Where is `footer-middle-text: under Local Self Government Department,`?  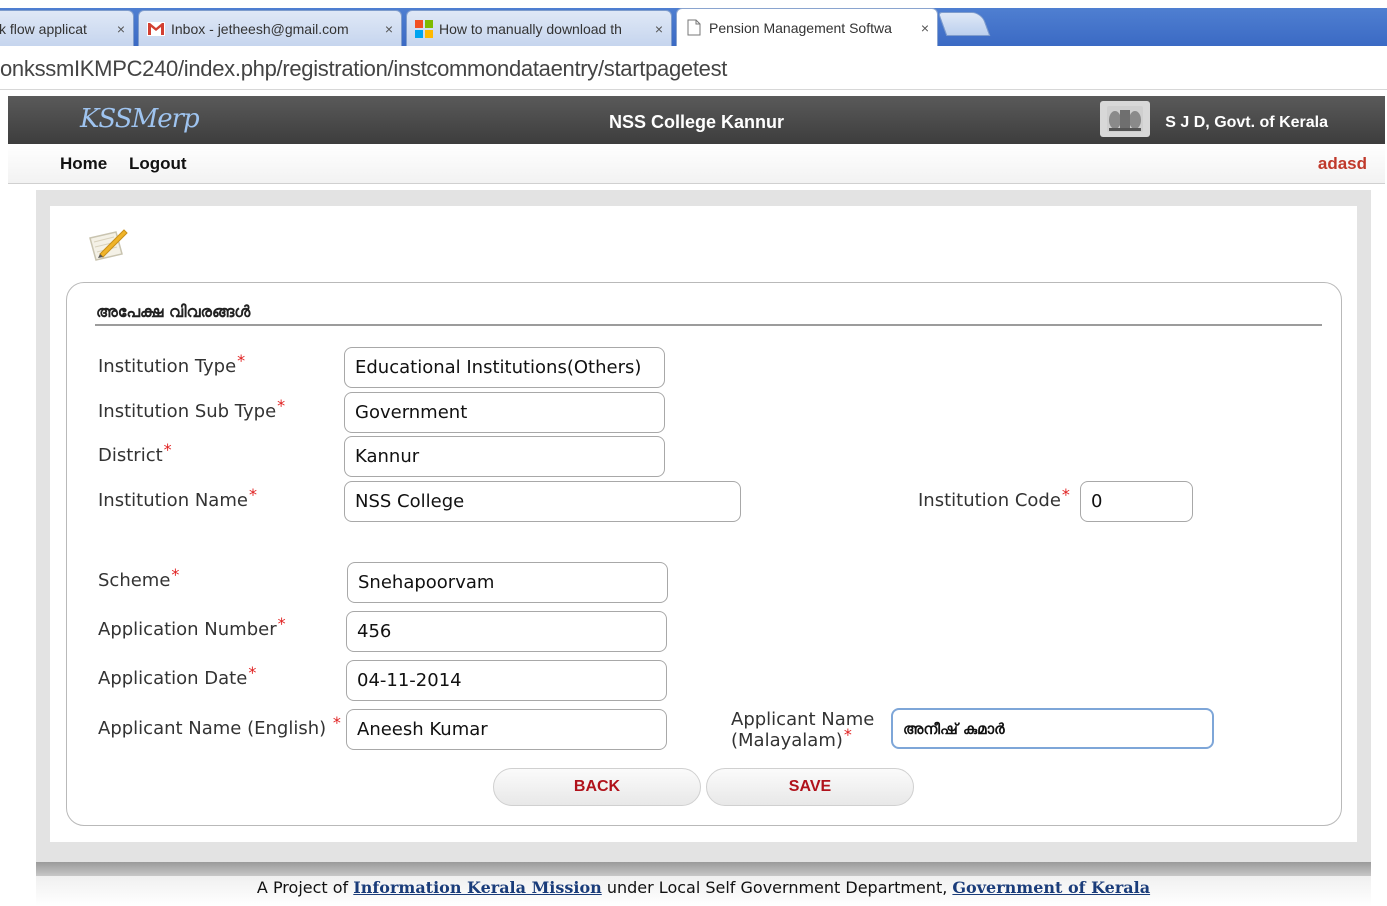 footer-middle-text: under Local Self Government Department, is located at coordinates (777, 887).